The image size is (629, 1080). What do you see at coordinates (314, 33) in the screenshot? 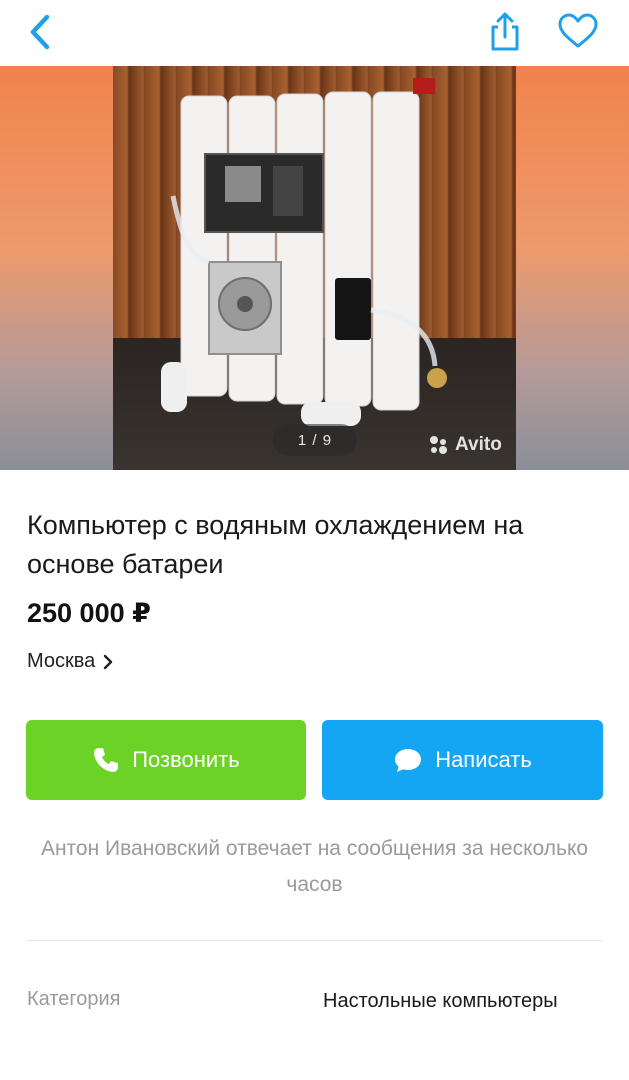
I see `top-bar` at bounding box center [314, 33].